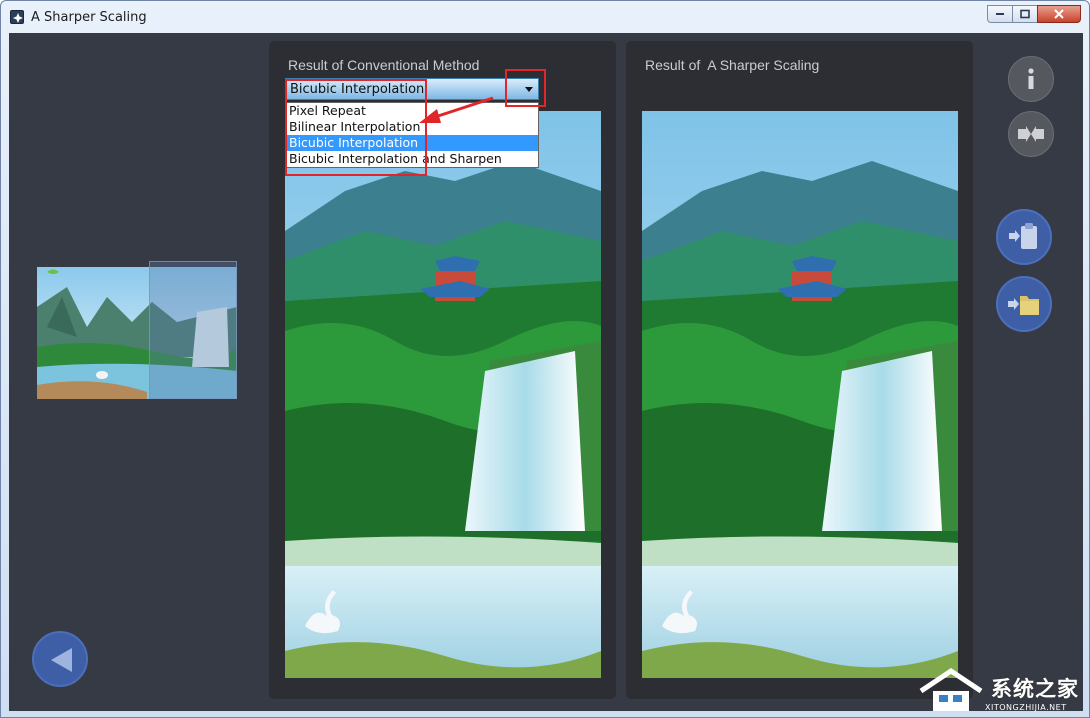 This screenshot has width=1090, height=718. Describe the element at coordinates (1000, 14) in the screenshot. I see `minimize-button` at that location.